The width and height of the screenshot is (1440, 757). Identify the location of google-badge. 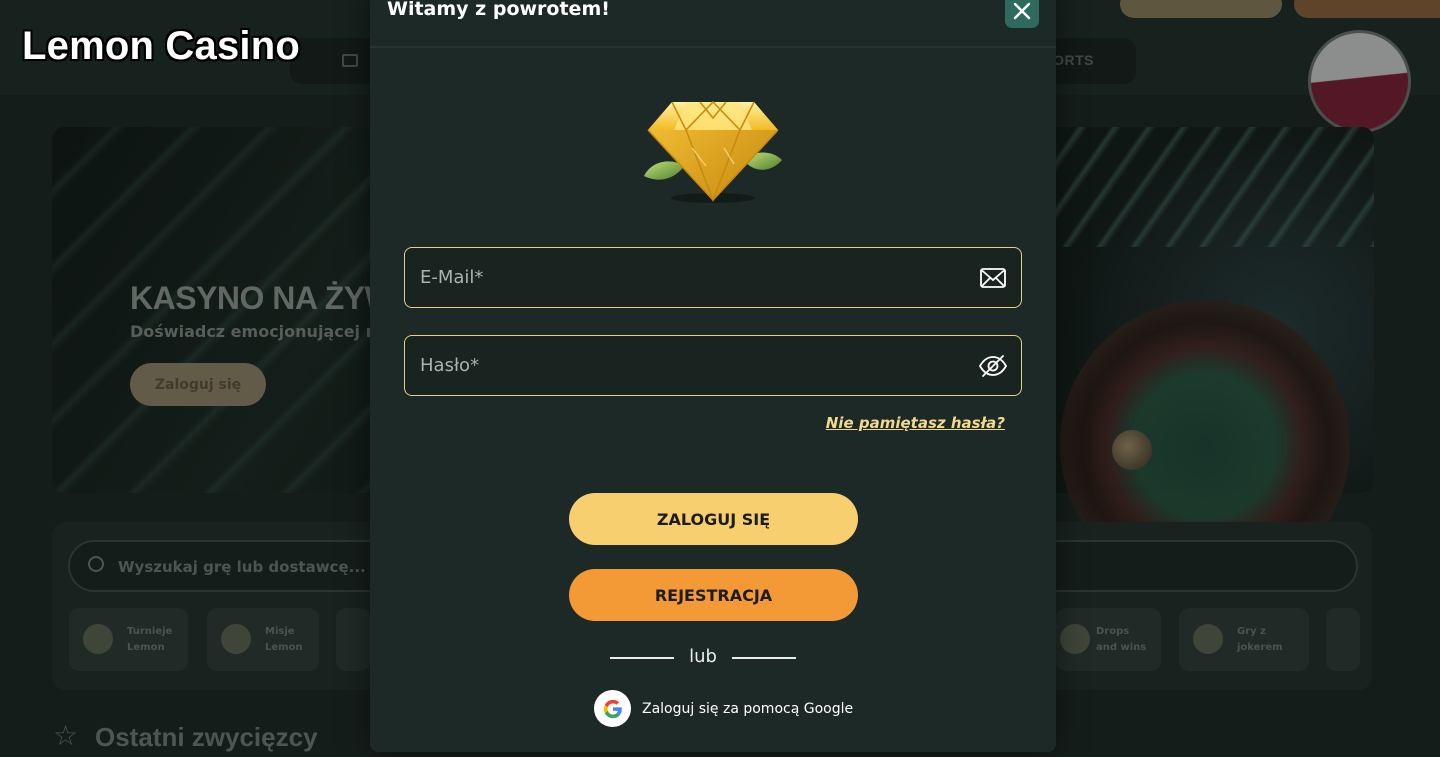
(612, 708).